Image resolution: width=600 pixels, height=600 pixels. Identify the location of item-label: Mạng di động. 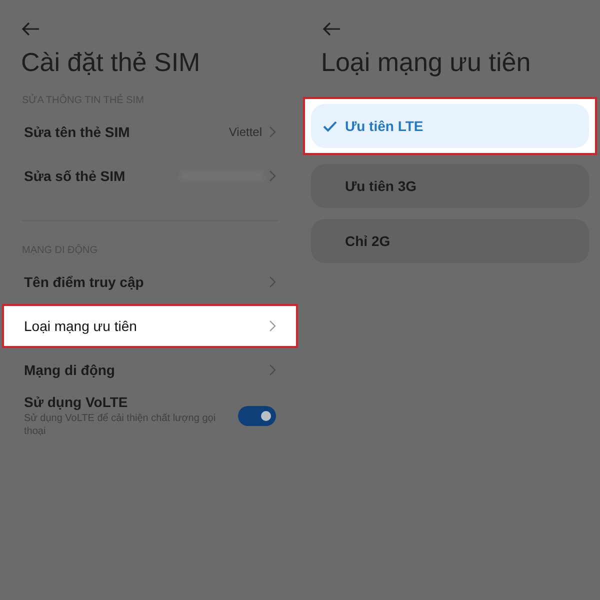
(70, 370).